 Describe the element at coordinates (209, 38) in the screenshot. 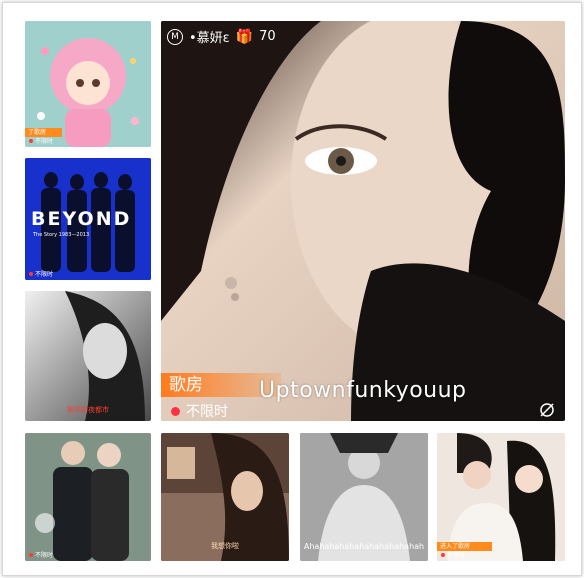

I see `host-name: •慕妍ε` at that location.